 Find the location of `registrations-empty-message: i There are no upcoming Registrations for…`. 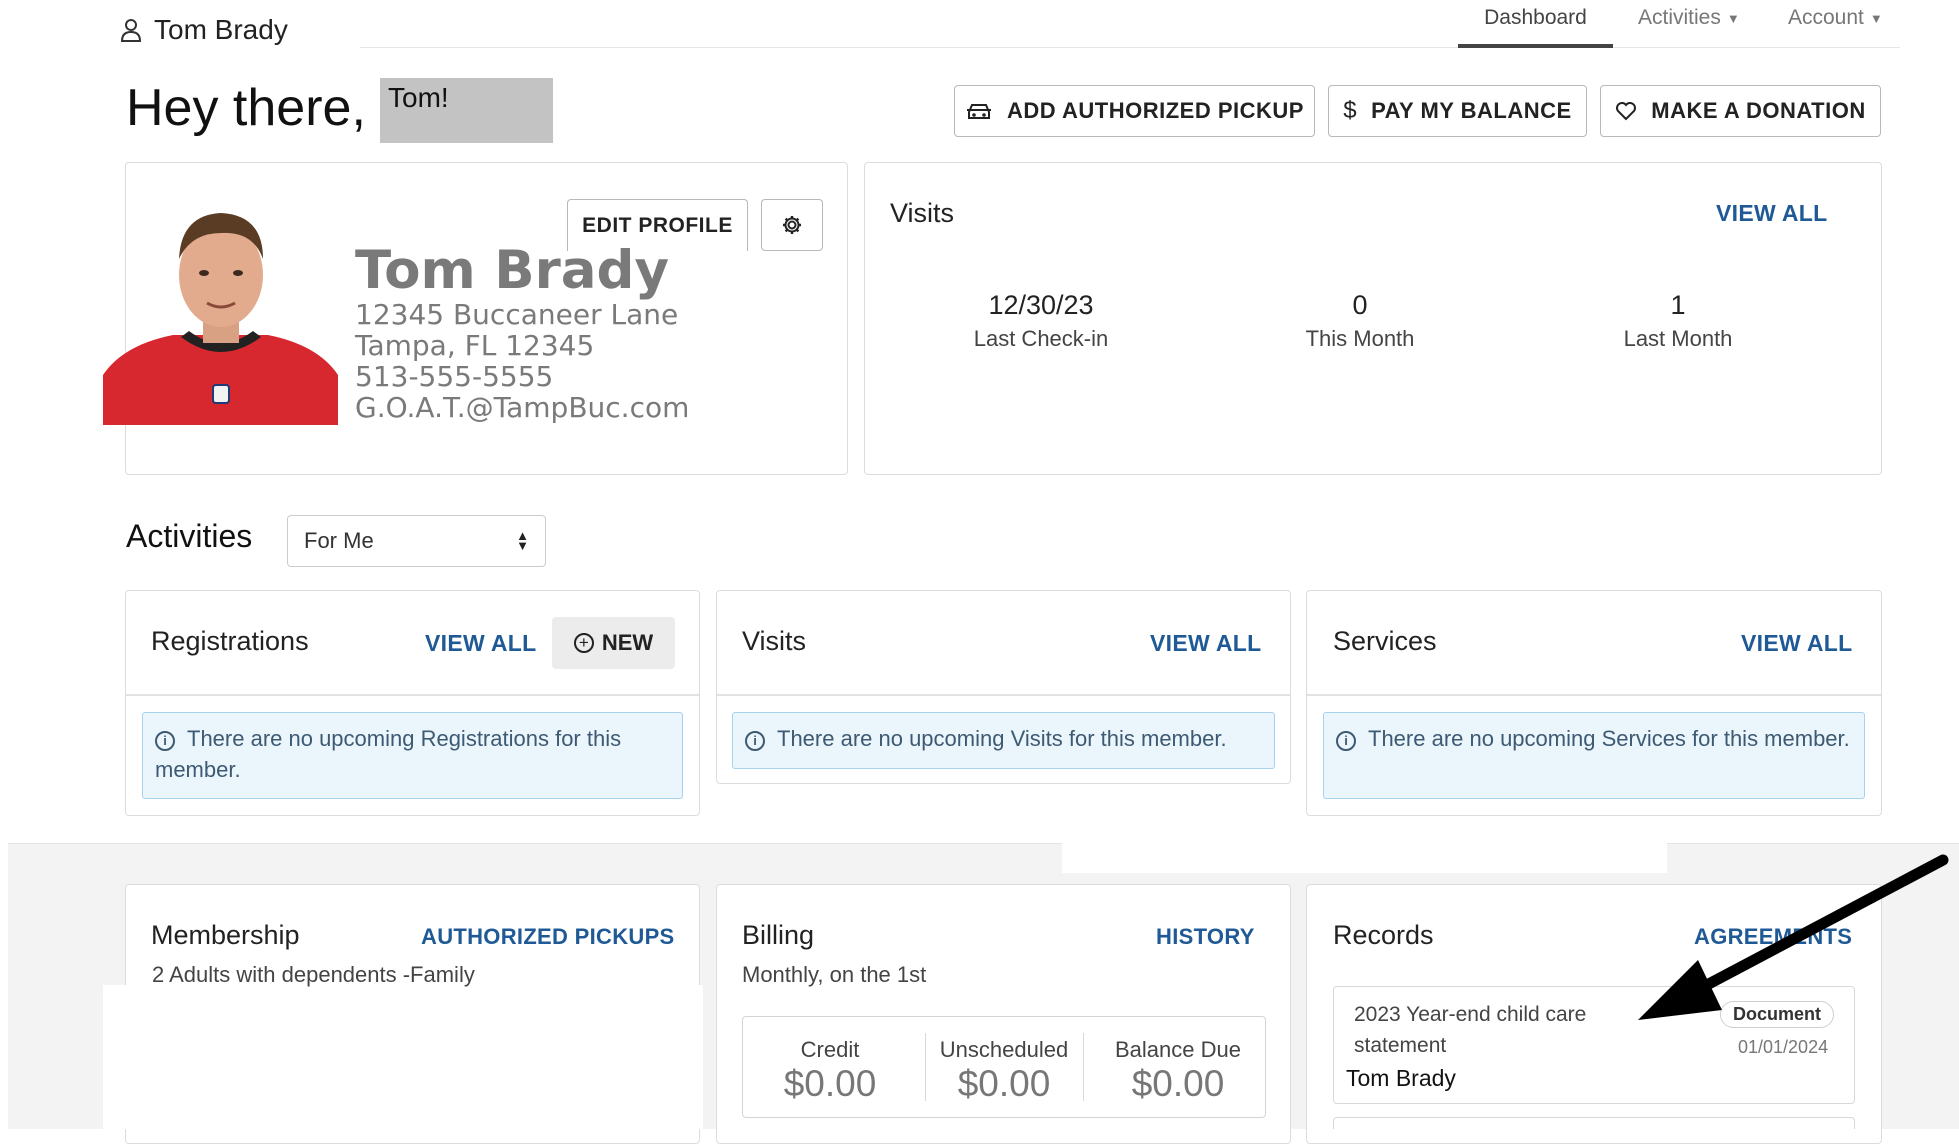

registrations-empty-message: i There are no upcoming Registrations for… is located at coordinates (412, 755).